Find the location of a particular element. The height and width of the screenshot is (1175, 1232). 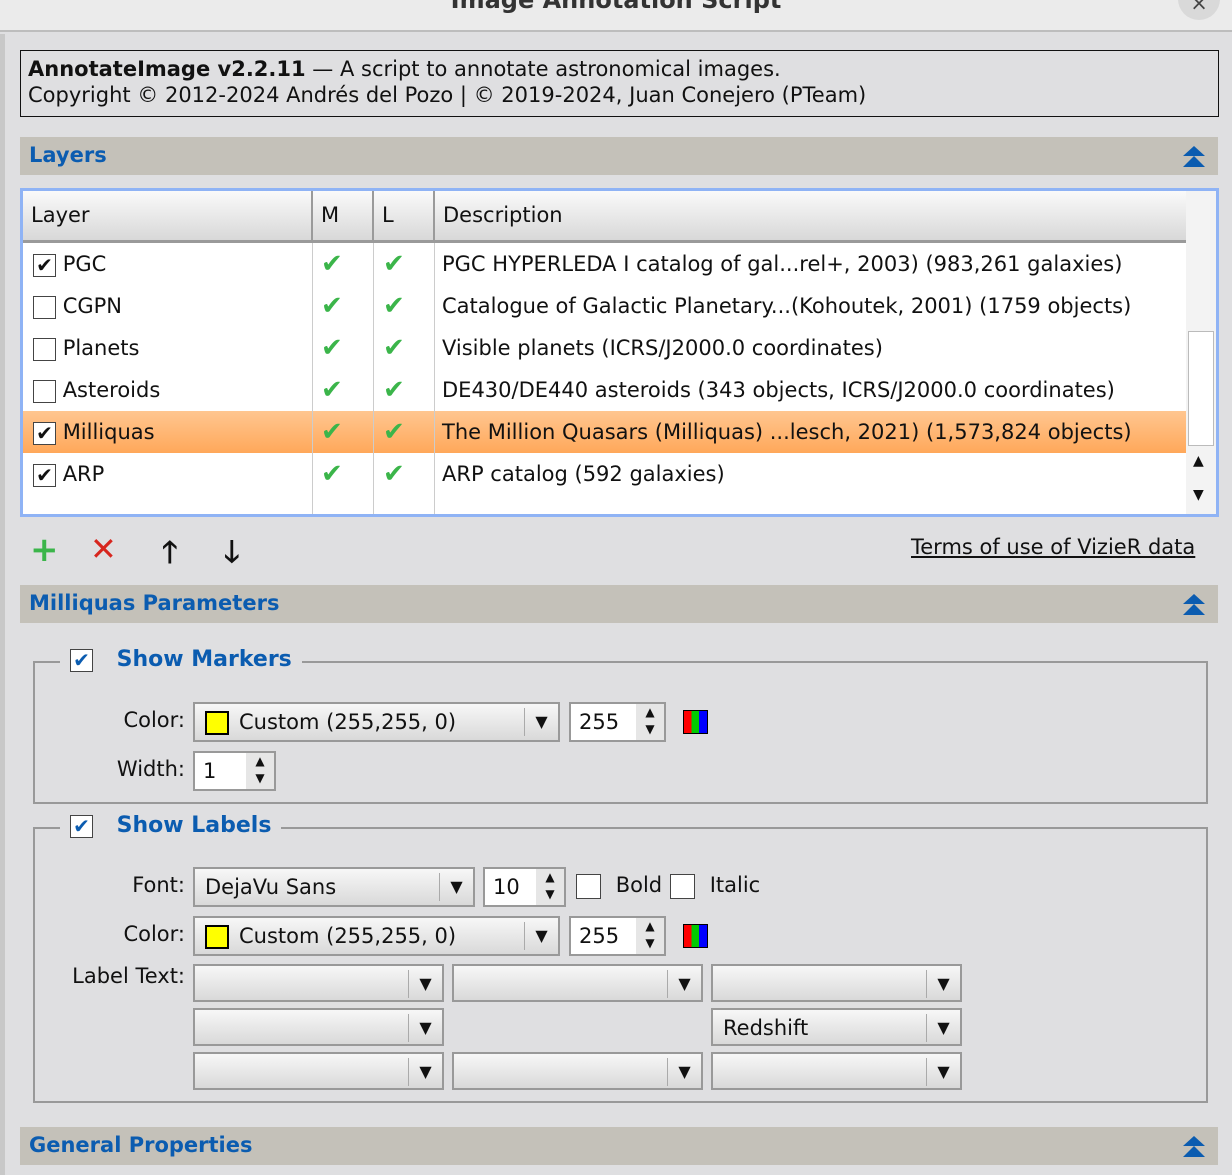

font-label: Font: is located at coordinates (158, 885).